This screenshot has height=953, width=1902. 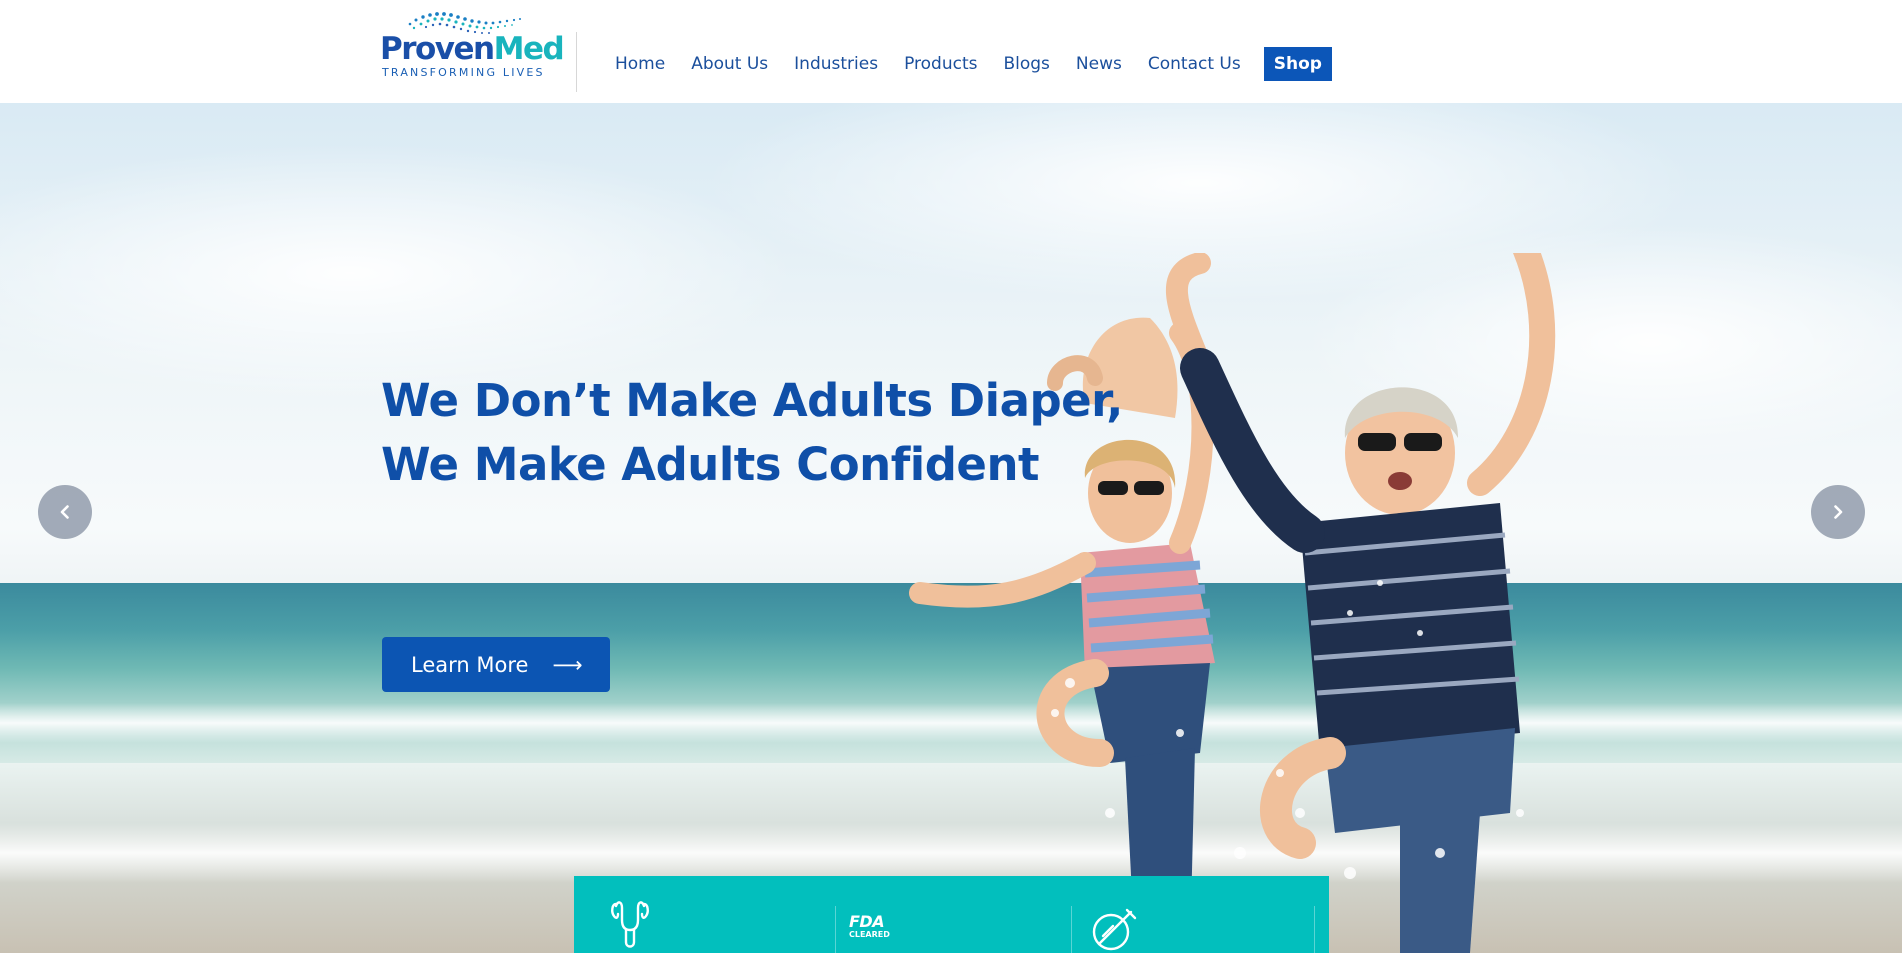 I want to click on nav-blogs: Blogs, so click(x=1026, y=64).